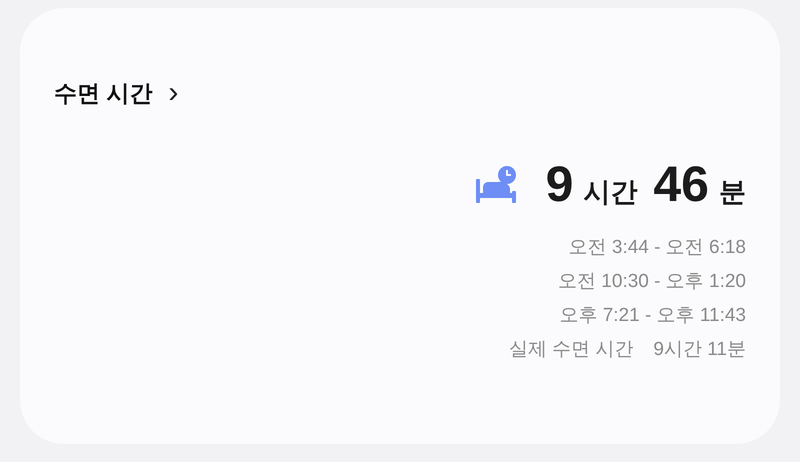 The image size is (800, 462). I want to click on sleep-period: 오전 10:30 - 오후 1:20, so click(652, 282).